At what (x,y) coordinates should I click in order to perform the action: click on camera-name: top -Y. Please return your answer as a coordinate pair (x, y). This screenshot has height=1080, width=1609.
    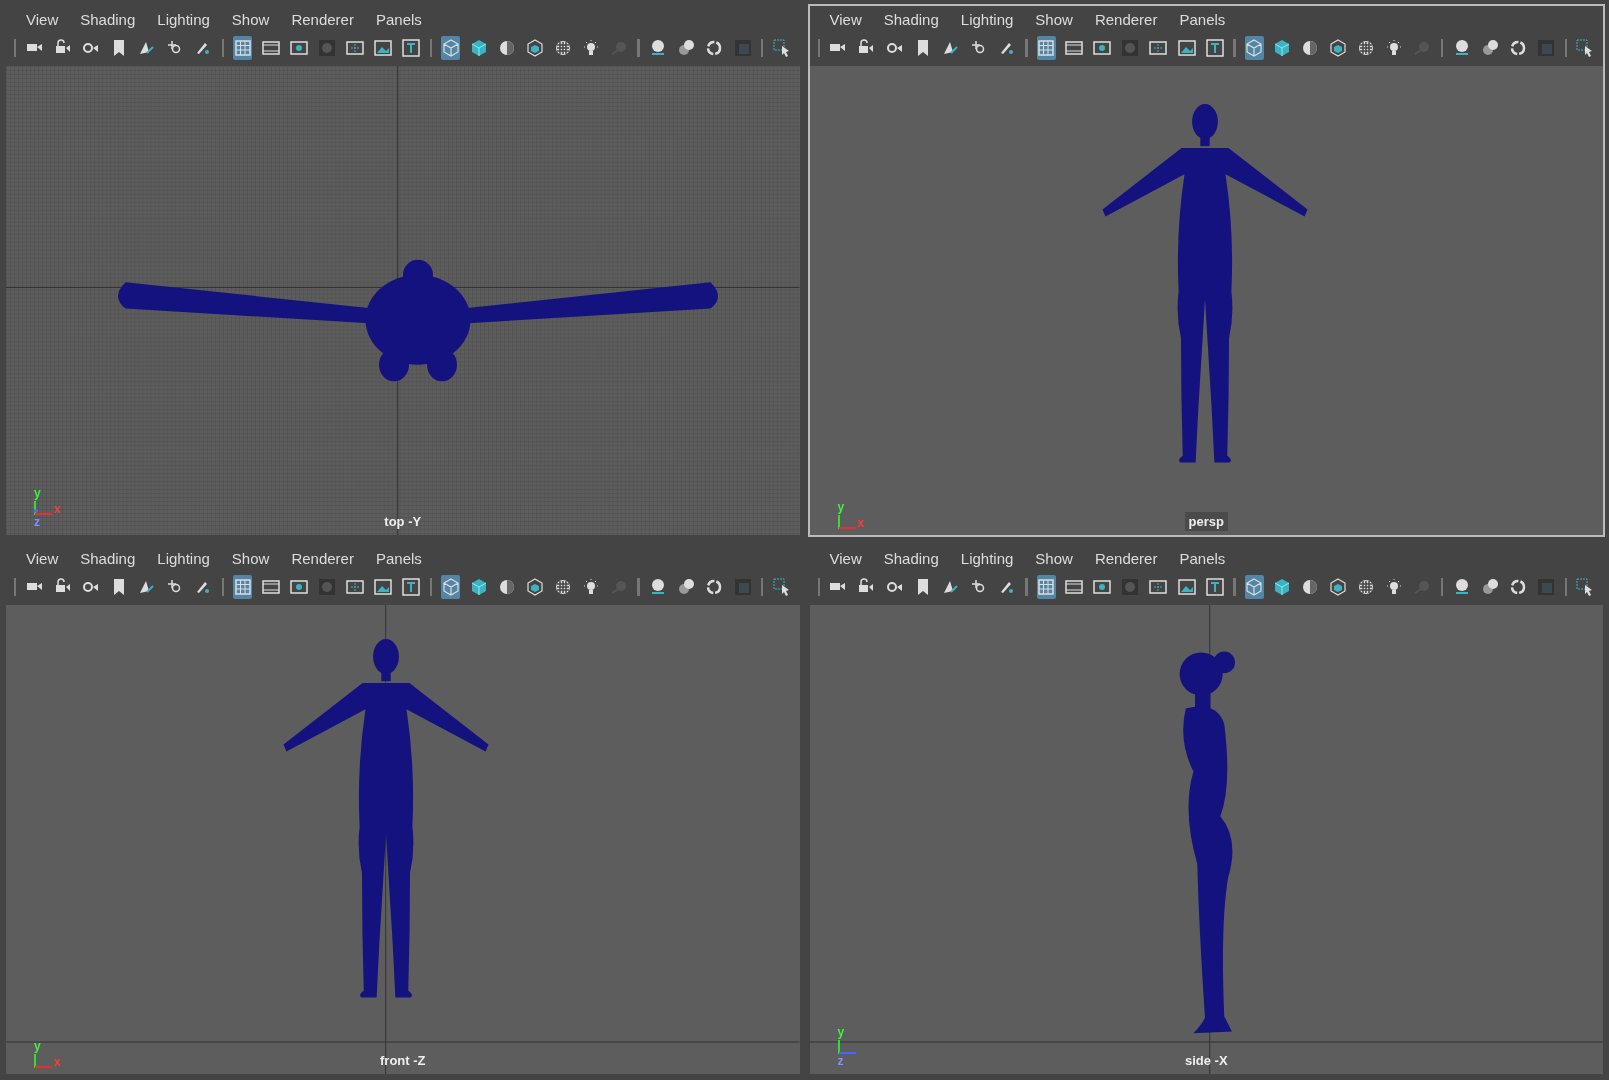
    Looking at the image, I should click on (403, 521).